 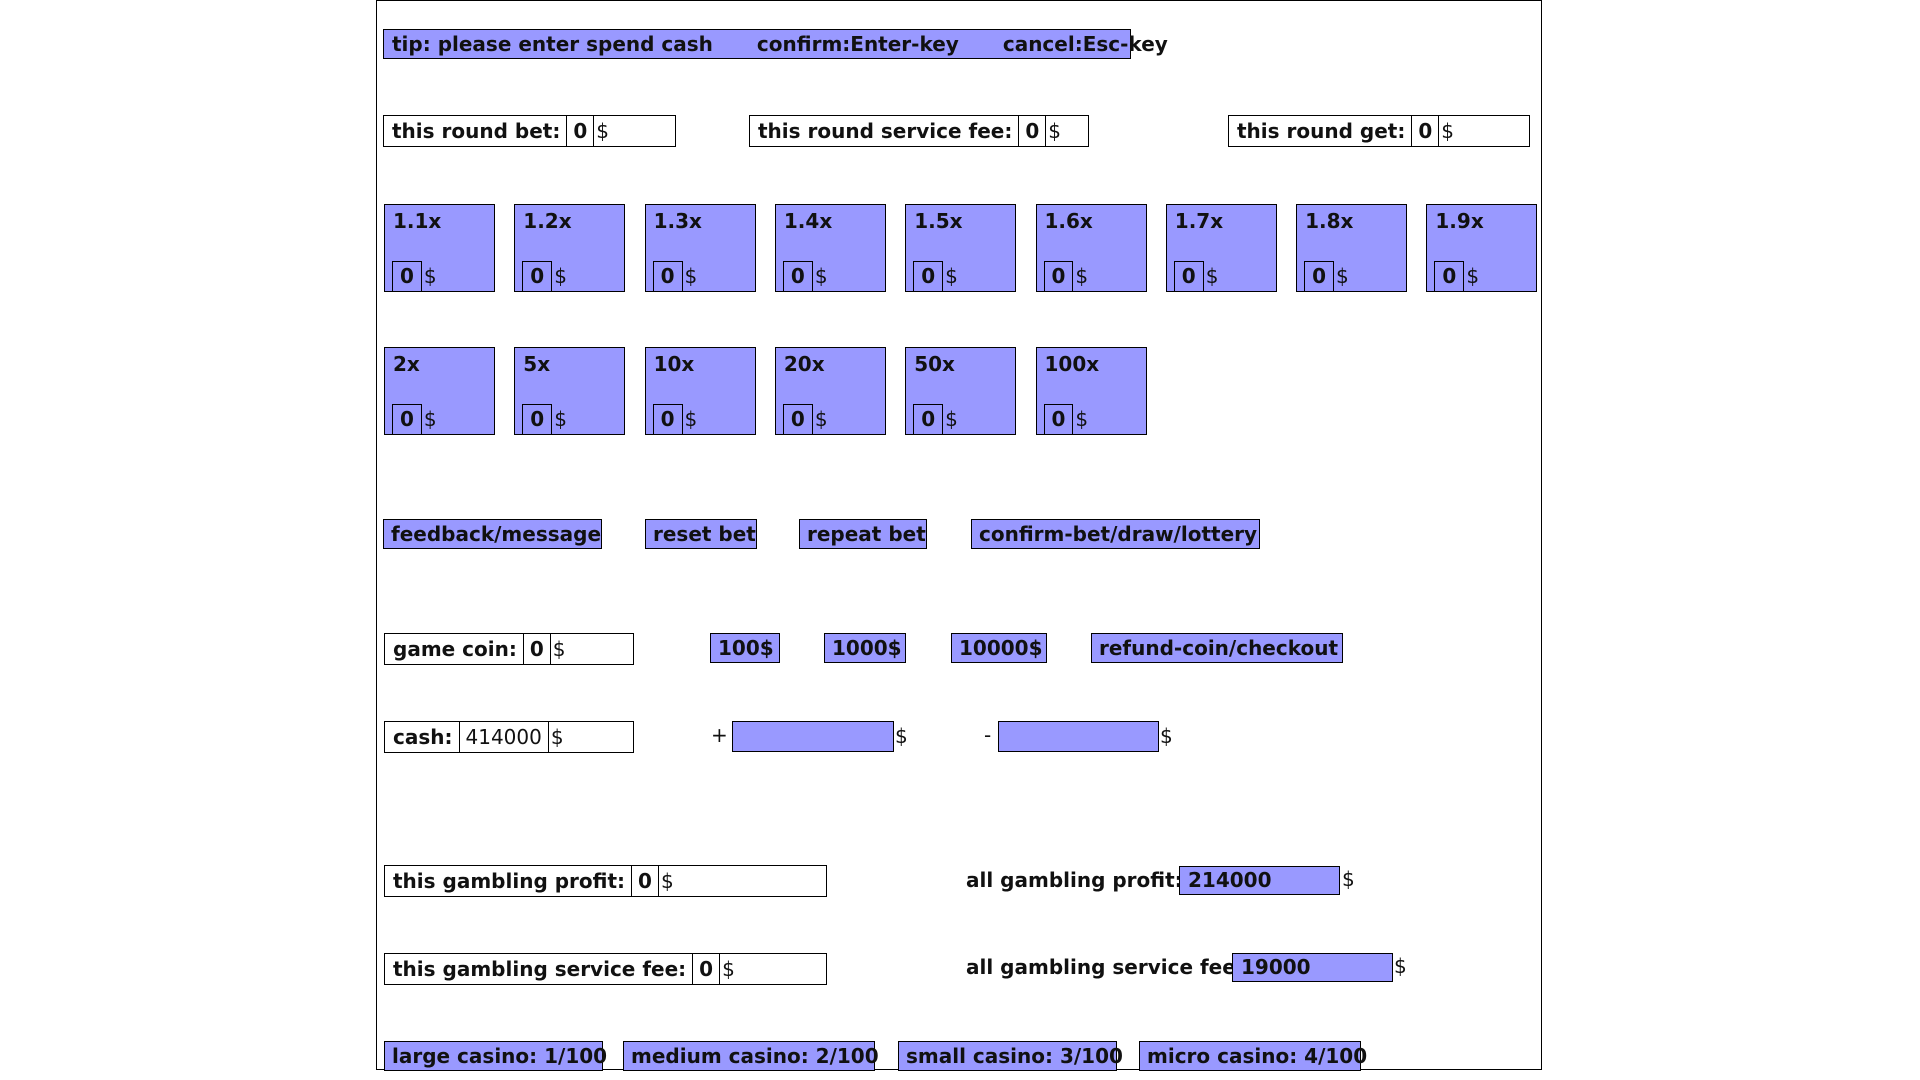 What do you see at coordinates (570, 248) in the screenshot?
I see `multiplier-tile: 1.2x 0 $` at bounding box center [570, 248].